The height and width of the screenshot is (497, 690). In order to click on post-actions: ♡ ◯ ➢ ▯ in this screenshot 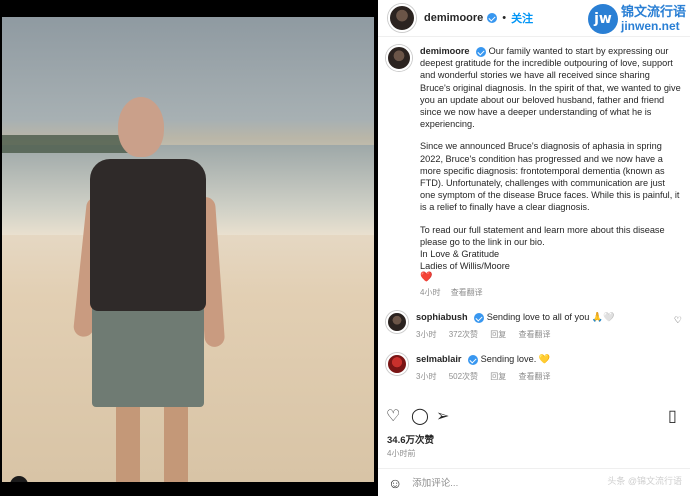, I will do `click(534, 416)`.